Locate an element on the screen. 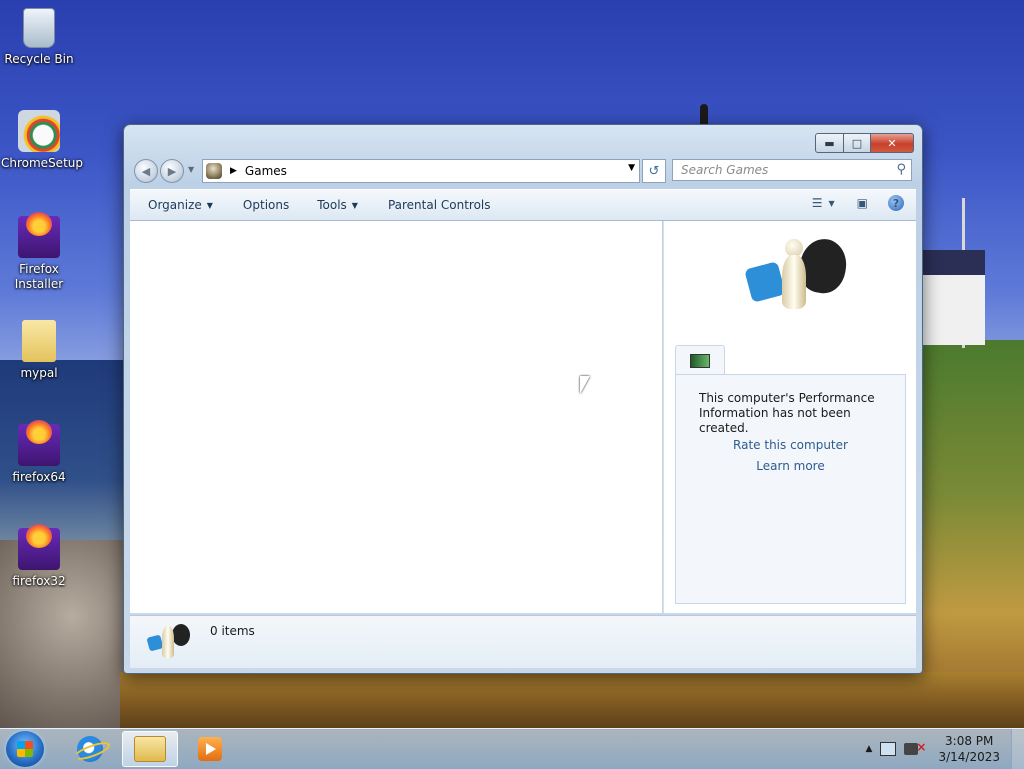  desktop-icon-label: mypal is located at coordinates (39, 373).